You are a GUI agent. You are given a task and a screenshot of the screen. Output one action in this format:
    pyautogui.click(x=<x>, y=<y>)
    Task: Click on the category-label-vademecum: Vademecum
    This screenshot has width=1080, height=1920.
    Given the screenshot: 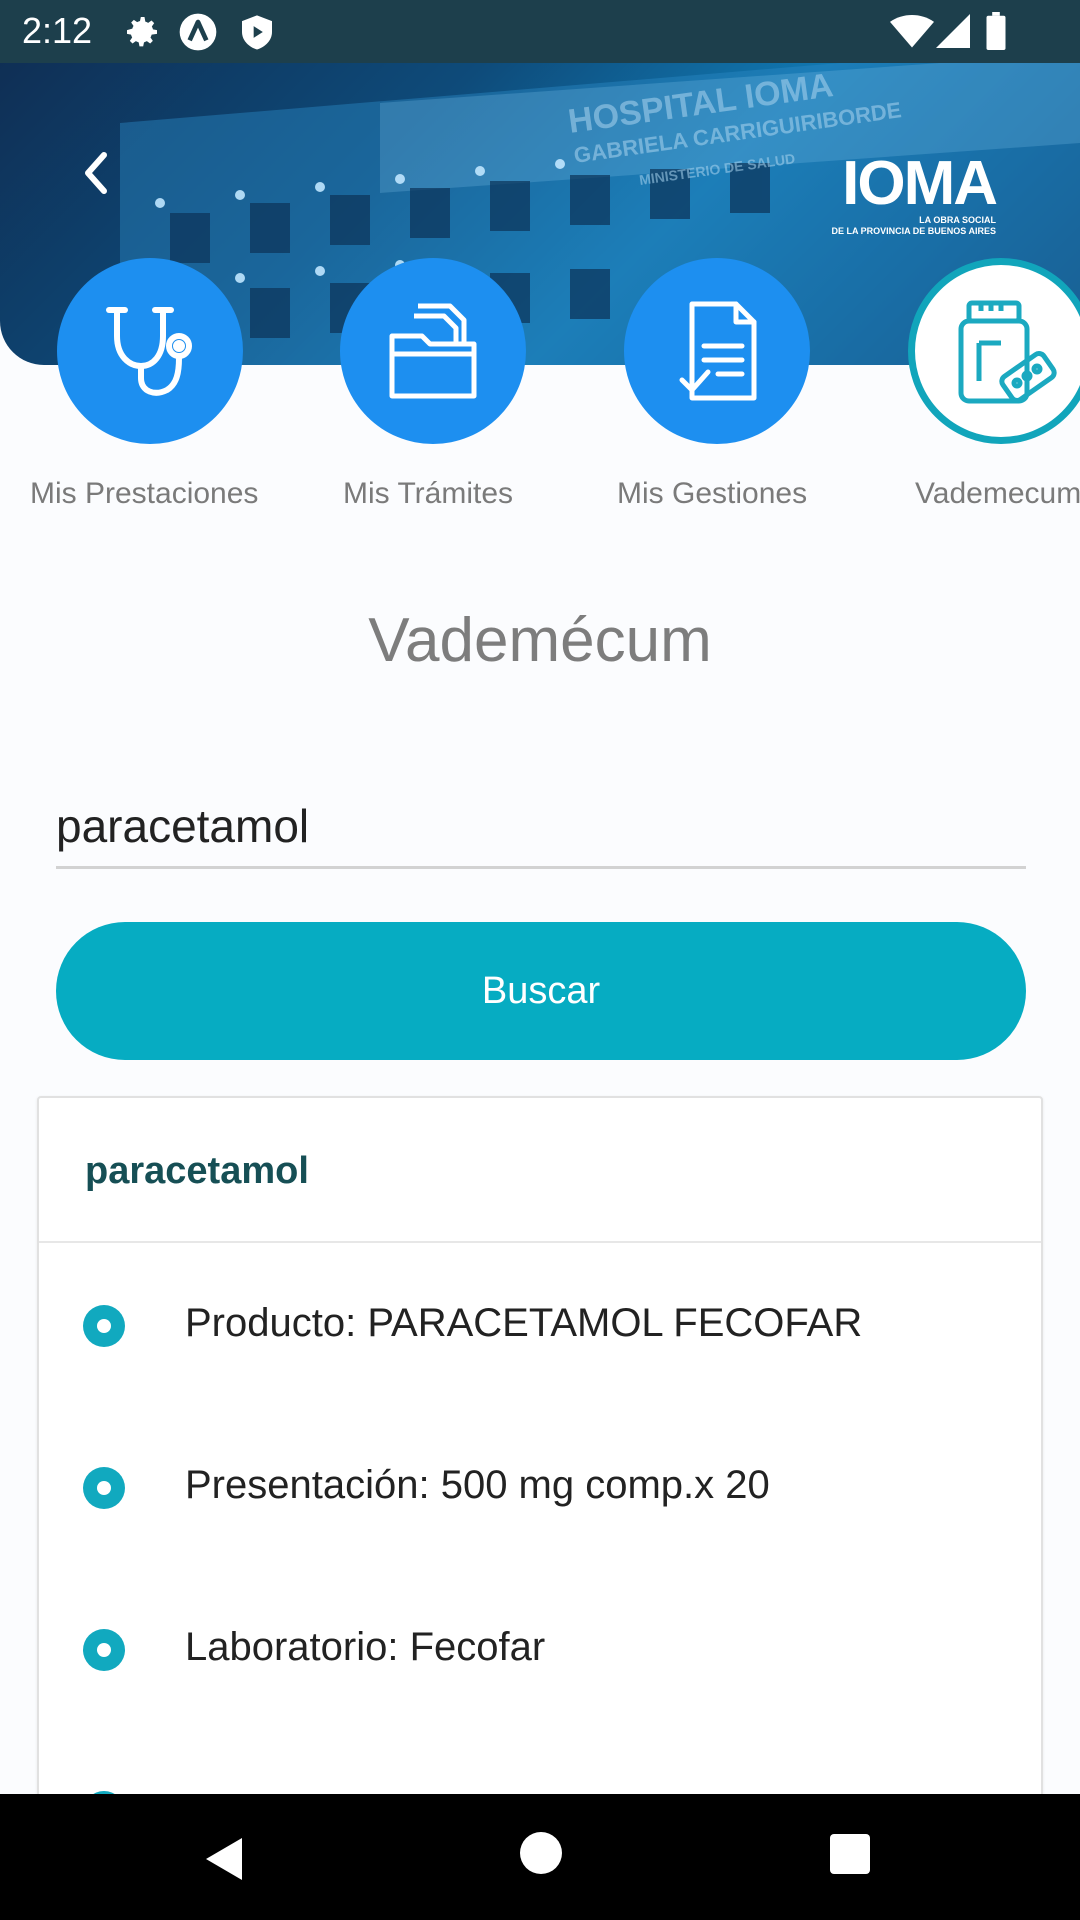 What is the action you would take?
    pyautogui.click(x=997, y=493)
    